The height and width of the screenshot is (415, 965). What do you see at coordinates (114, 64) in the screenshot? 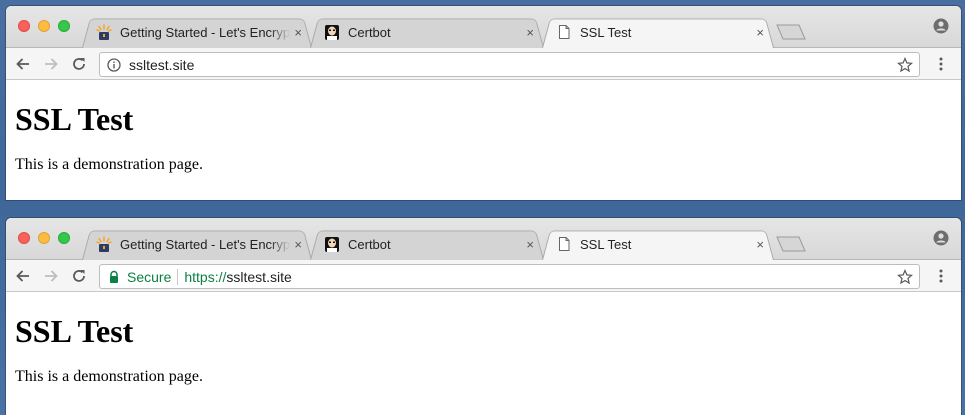
I see `info-icon` at bounding box center [114, 64].